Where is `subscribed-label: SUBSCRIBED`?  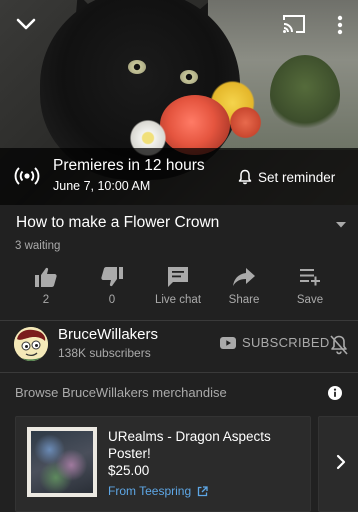 subscribed-label: SUBSCRIBED is located at coordinates (286, 342).